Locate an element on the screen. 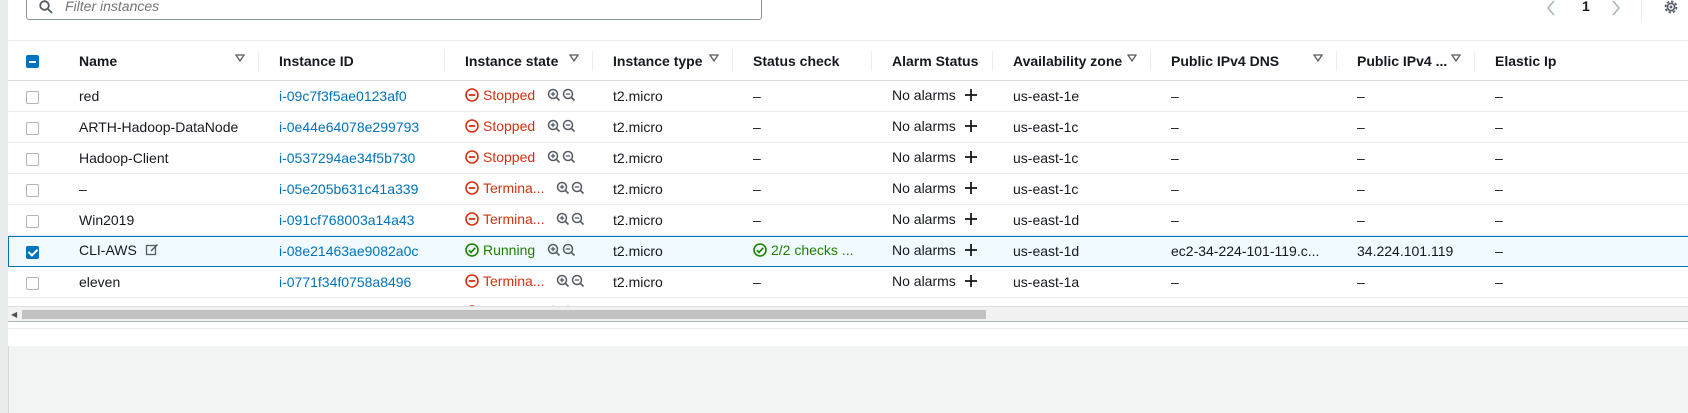  scrollbar-thumb is located at coordinates (504, 314).